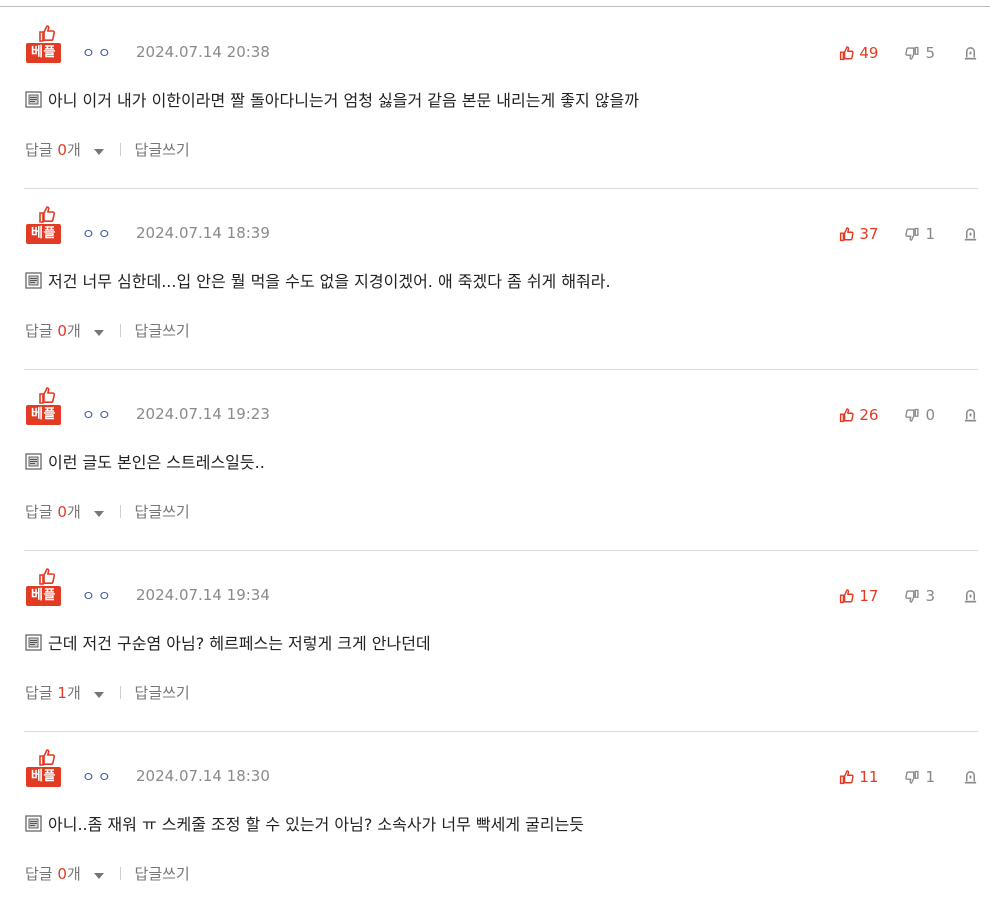 This screenshot has width=1000, height=914. What do you see at coordinates (858, 53) in the screenshot?
I see `like-button: 49` at bounding box center [858, 53].